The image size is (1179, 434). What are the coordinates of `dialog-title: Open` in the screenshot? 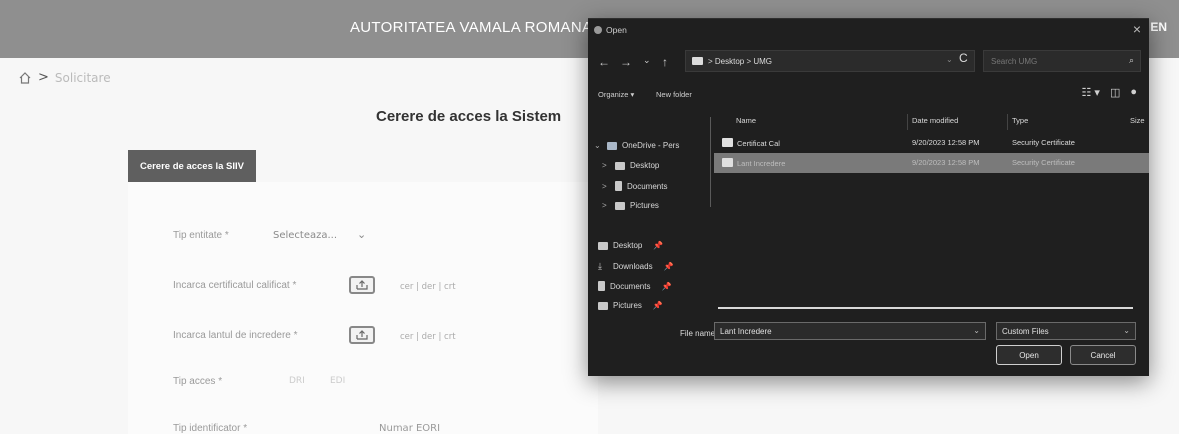 It's located at (616, 30).